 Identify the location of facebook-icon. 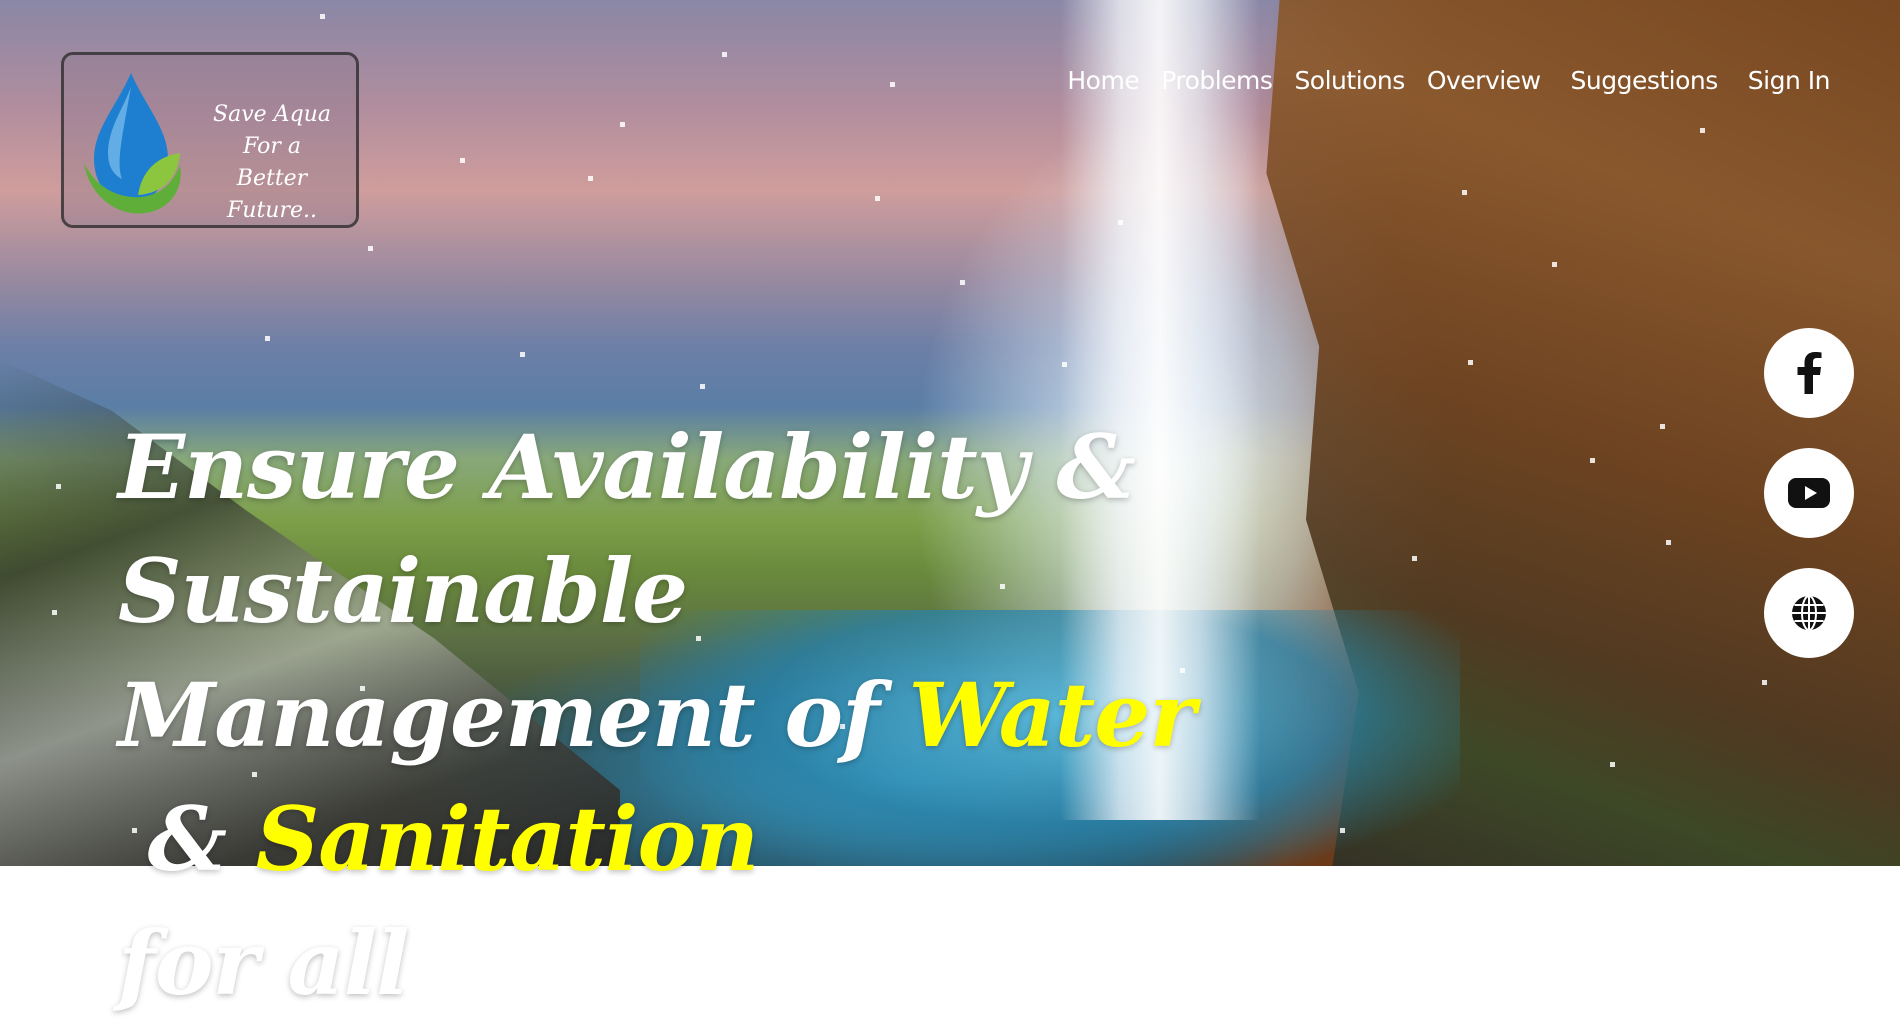
(1809, 373).